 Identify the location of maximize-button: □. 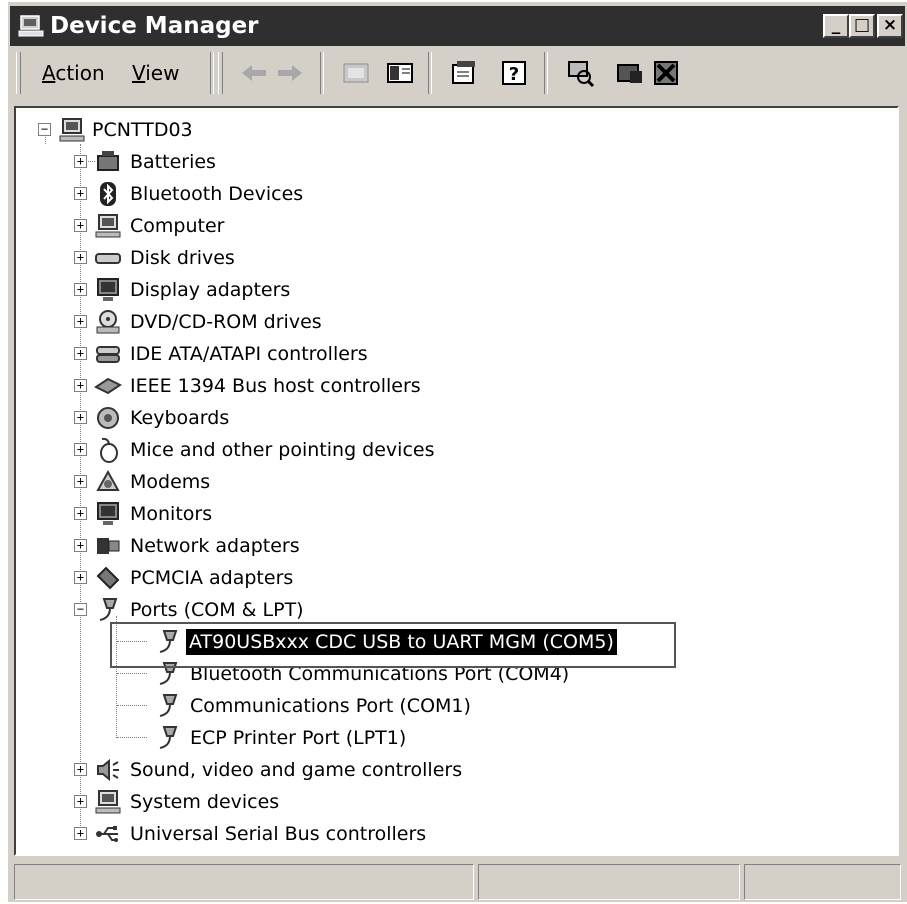
(862, 26).